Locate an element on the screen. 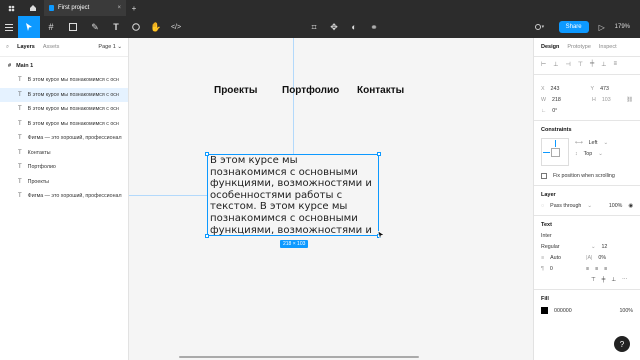 Image resolution: width=640 pixels, height=360 pixels. hand-tool-icon: ✋ is located at coordinates (156, 27).